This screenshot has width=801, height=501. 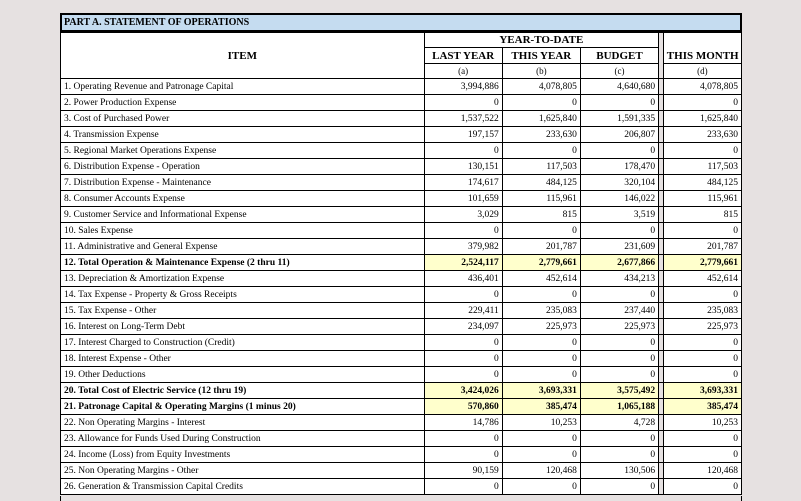 I want to click on this-year-cell: 235,083, so click(x=541, y=310).